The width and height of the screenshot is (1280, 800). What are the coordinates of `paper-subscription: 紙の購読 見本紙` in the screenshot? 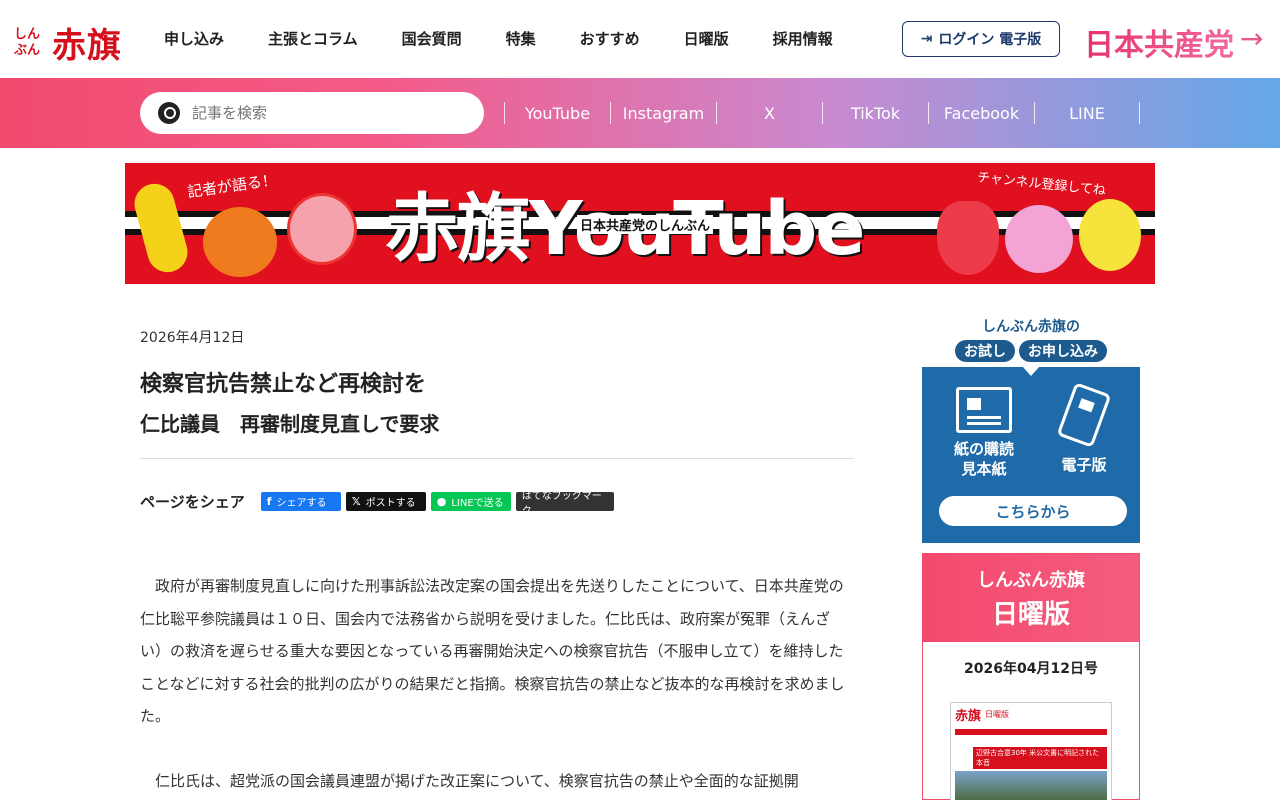 It's located at (984, 433).